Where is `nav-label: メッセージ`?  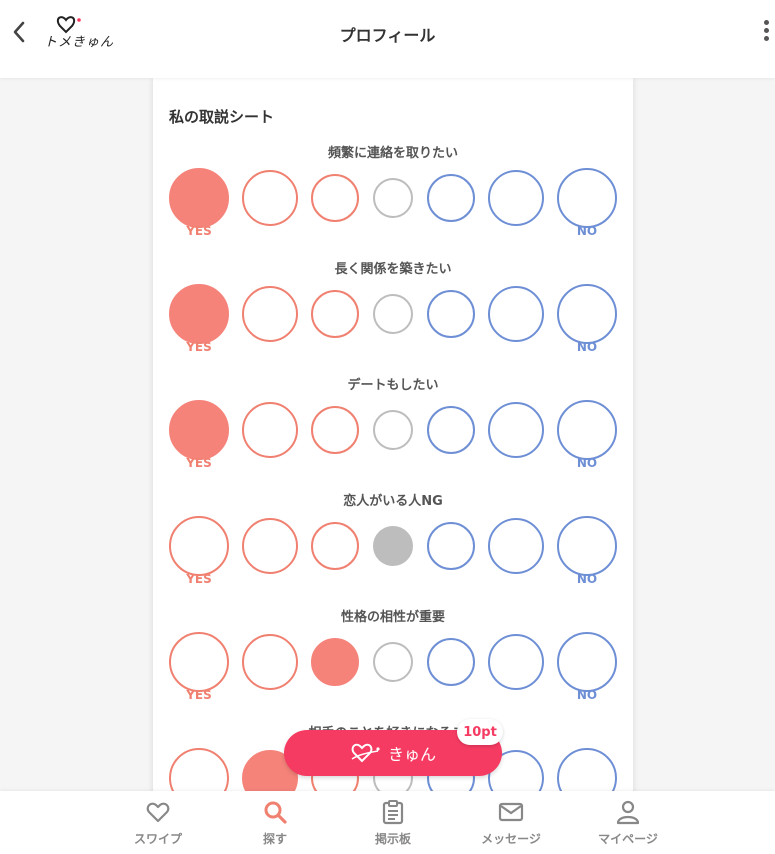 nav-label: メッセージ is located at coordinates (511, 839).